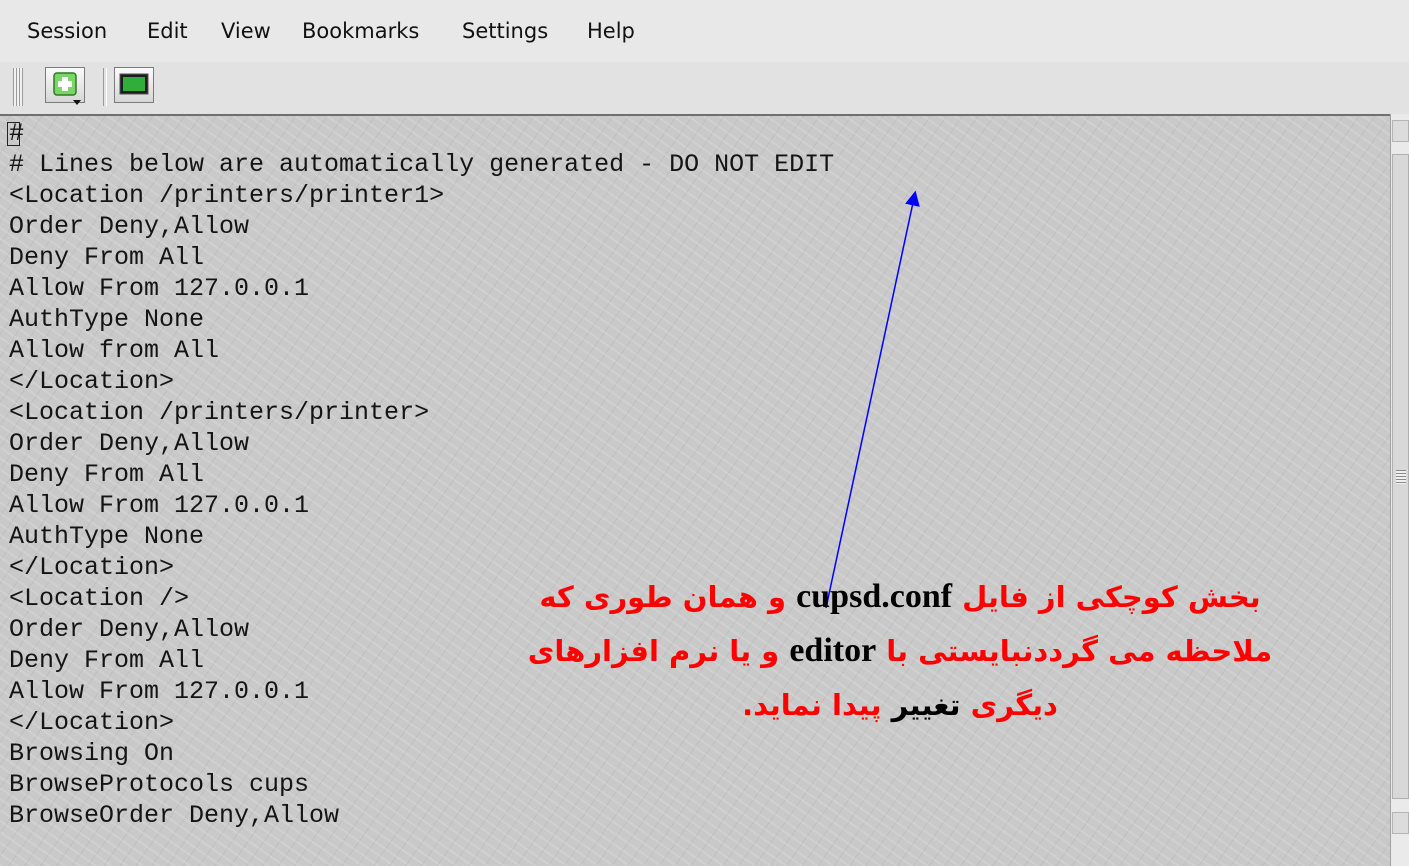 The height and width of the screenshot is (866, 1409). I want to click on annotation-text: پیدا نماید., so click(812, 705).